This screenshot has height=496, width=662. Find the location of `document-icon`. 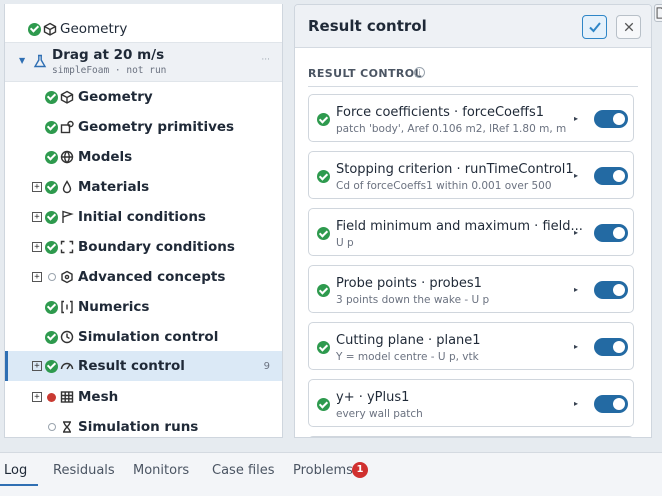

document-icon is located at coordinates (659, 13).